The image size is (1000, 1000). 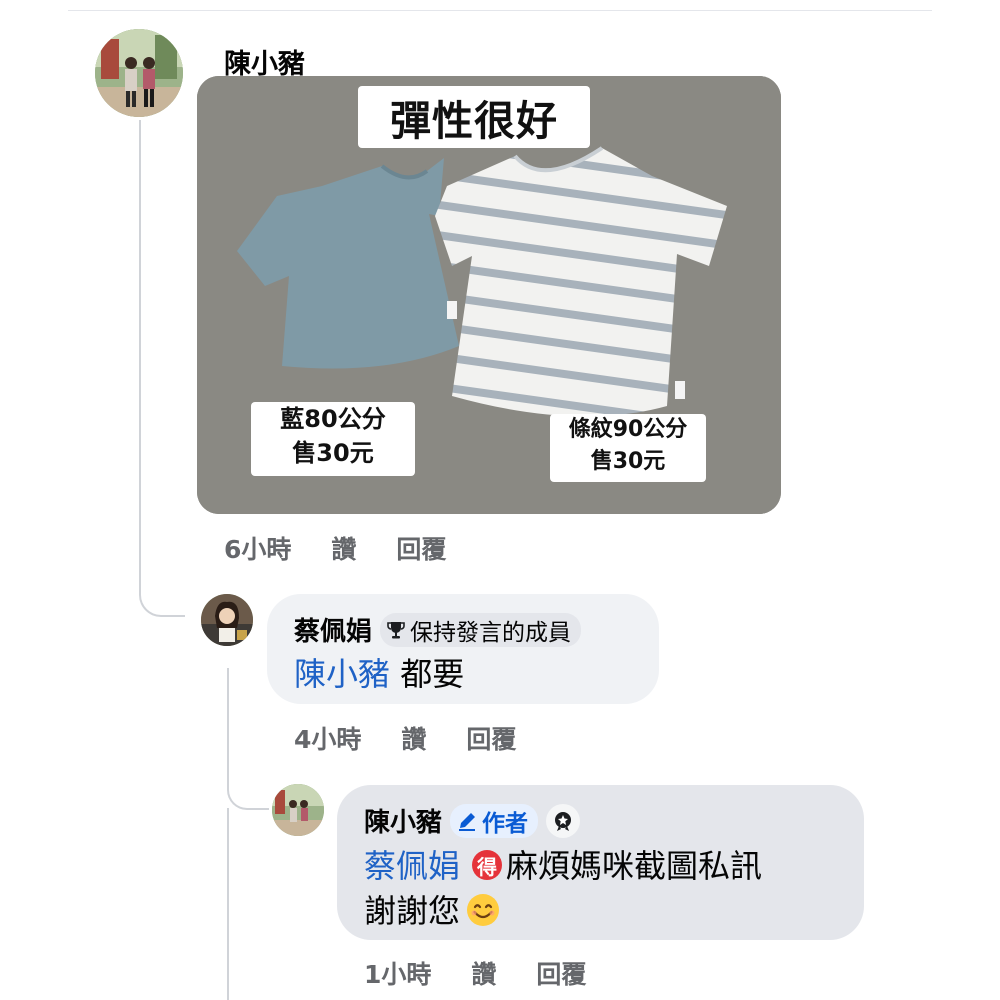 I want to click on comment-text-line2: 謝謝您, so click(x=432, y=909).